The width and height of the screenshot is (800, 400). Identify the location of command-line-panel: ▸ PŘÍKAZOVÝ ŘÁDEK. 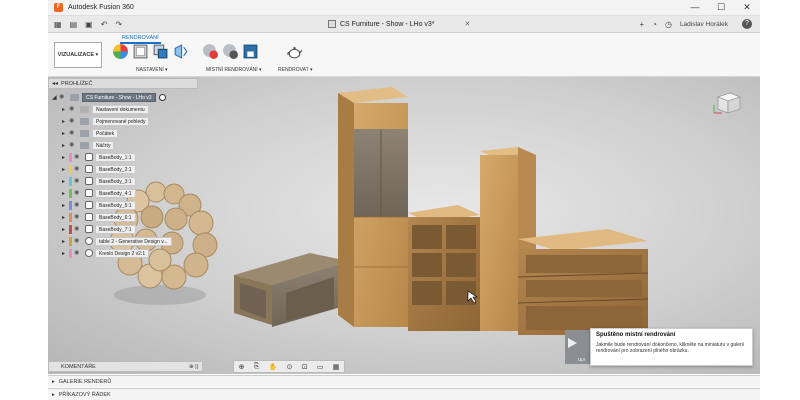
(404, 394).